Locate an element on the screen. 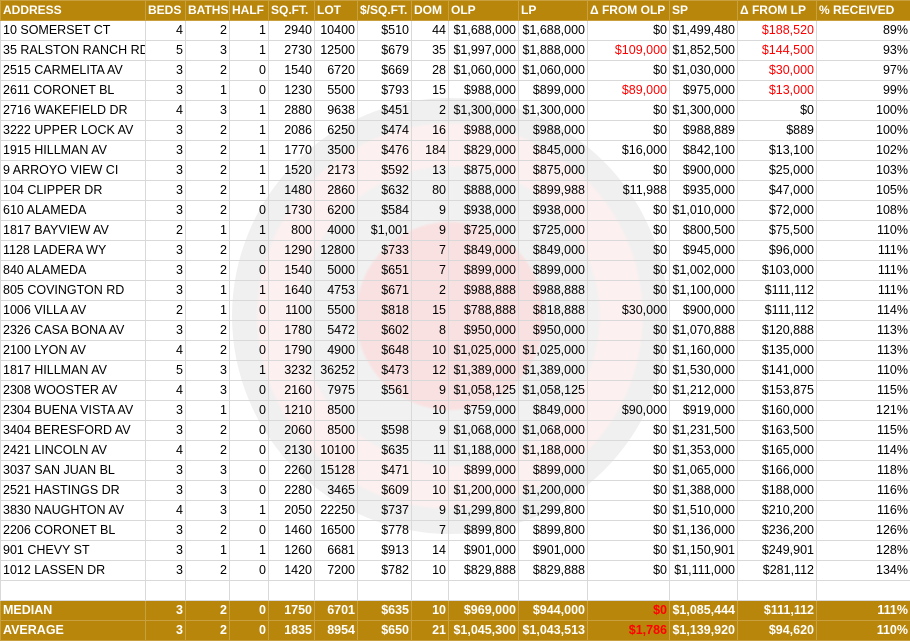 The width and height of the screenshot is (910, 641). cell-address: AVERAGE is located at coordinates (73, 630).